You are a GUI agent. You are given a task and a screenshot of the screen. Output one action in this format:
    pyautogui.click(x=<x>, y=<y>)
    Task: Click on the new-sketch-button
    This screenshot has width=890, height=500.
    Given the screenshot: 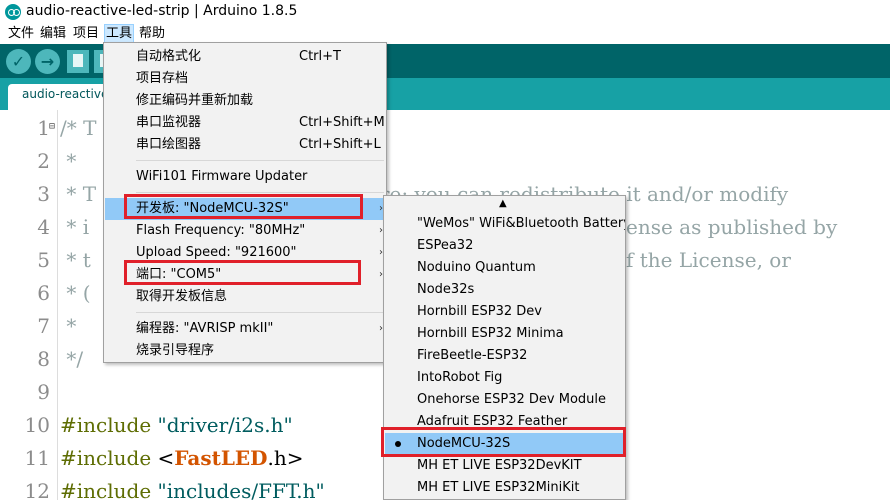 What is the action you would take?
    pyautogui.click(x=78, y=61)
    